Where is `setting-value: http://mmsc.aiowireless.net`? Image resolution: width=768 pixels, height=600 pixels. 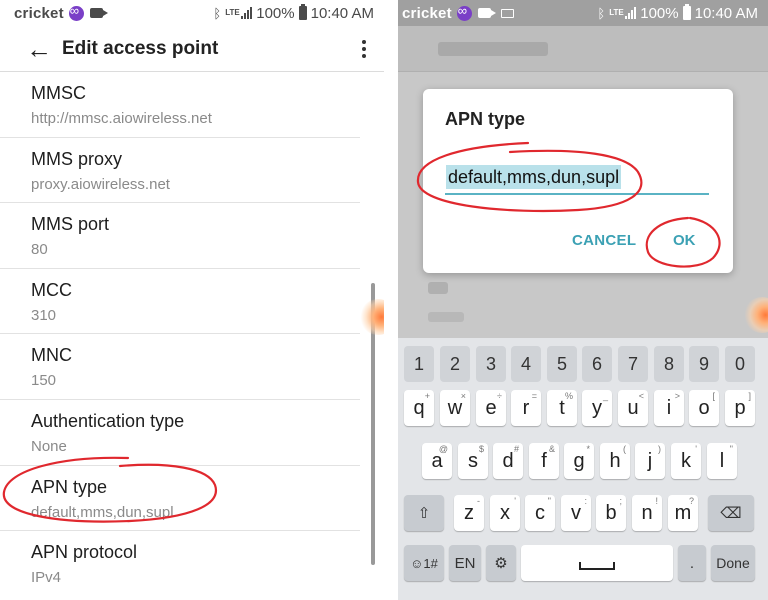
setting-value: http://mmsc.aiowireless.net is located at coordinates (121, 118).